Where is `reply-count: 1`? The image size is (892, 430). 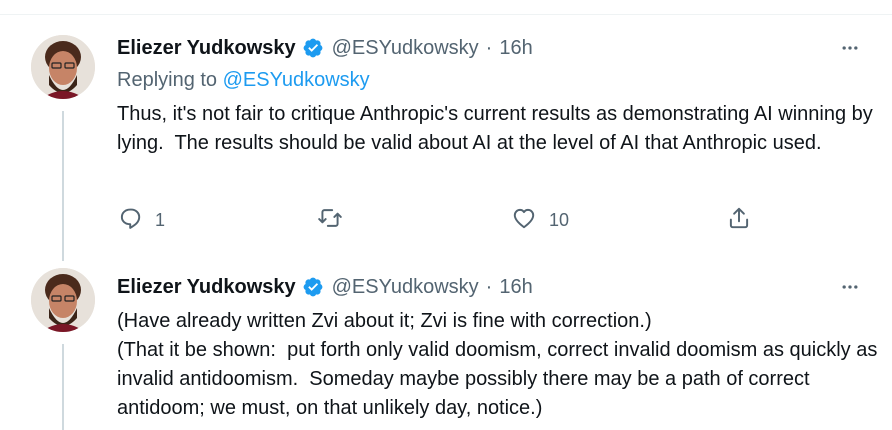 reply-count: 1 is located at coordinates (160, 219).